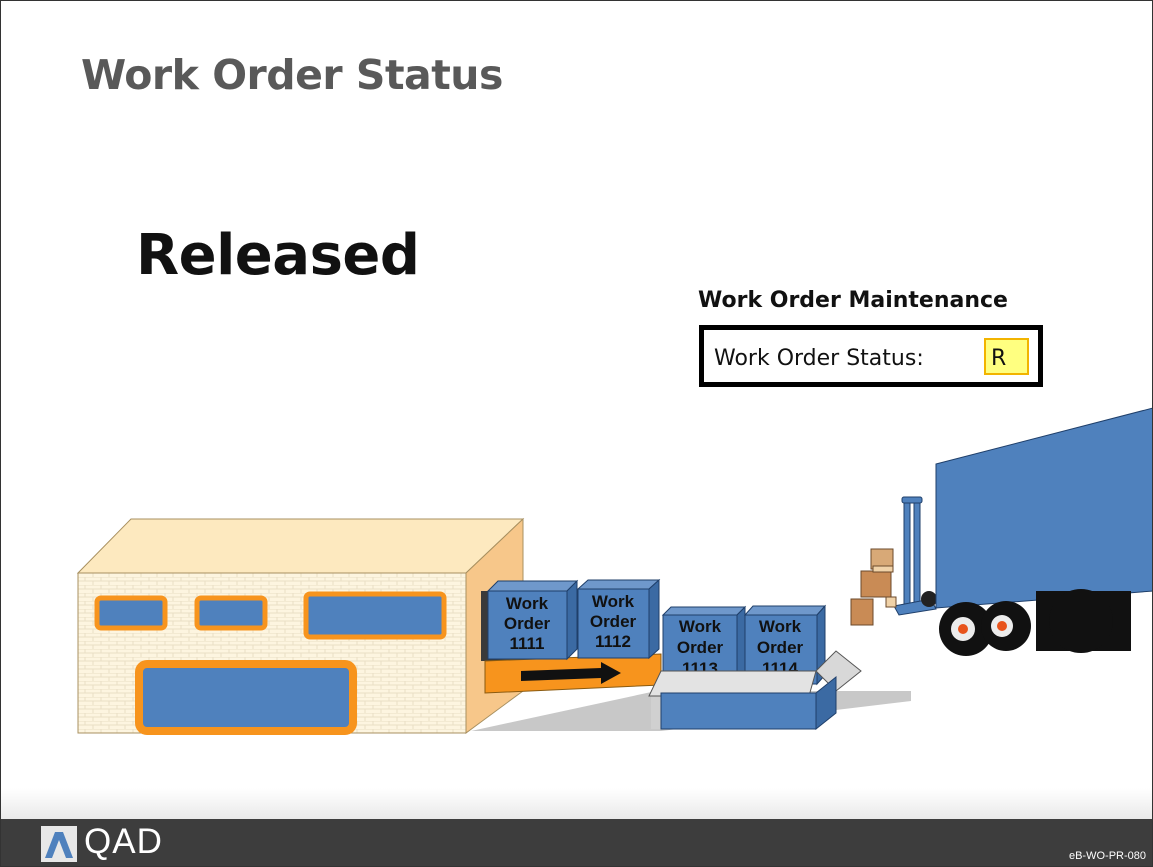 This screenshot has height=867, width=1153. What do you see at coordinates (613, 641) in the screenshot?
I see `box-label: 1112` at bounding box center [613, 641].